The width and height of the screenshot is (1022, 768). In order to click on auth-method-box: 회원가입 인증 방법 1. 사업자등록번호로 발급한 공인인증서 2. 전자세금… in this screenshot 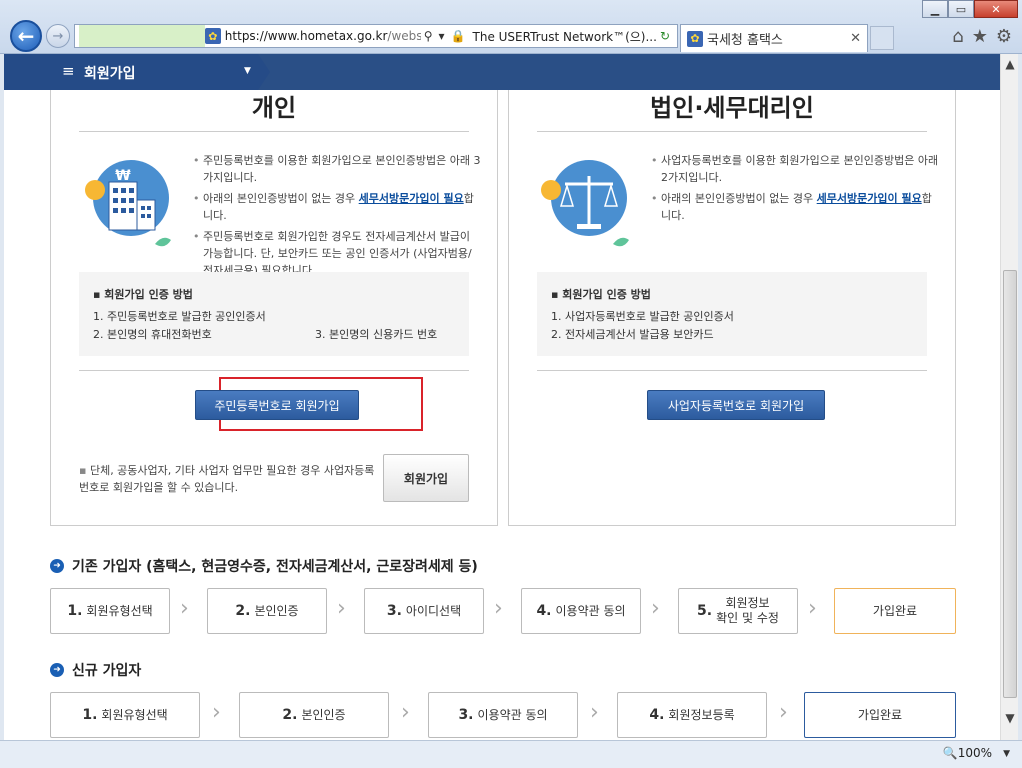, I will do `click(732, 314)`.